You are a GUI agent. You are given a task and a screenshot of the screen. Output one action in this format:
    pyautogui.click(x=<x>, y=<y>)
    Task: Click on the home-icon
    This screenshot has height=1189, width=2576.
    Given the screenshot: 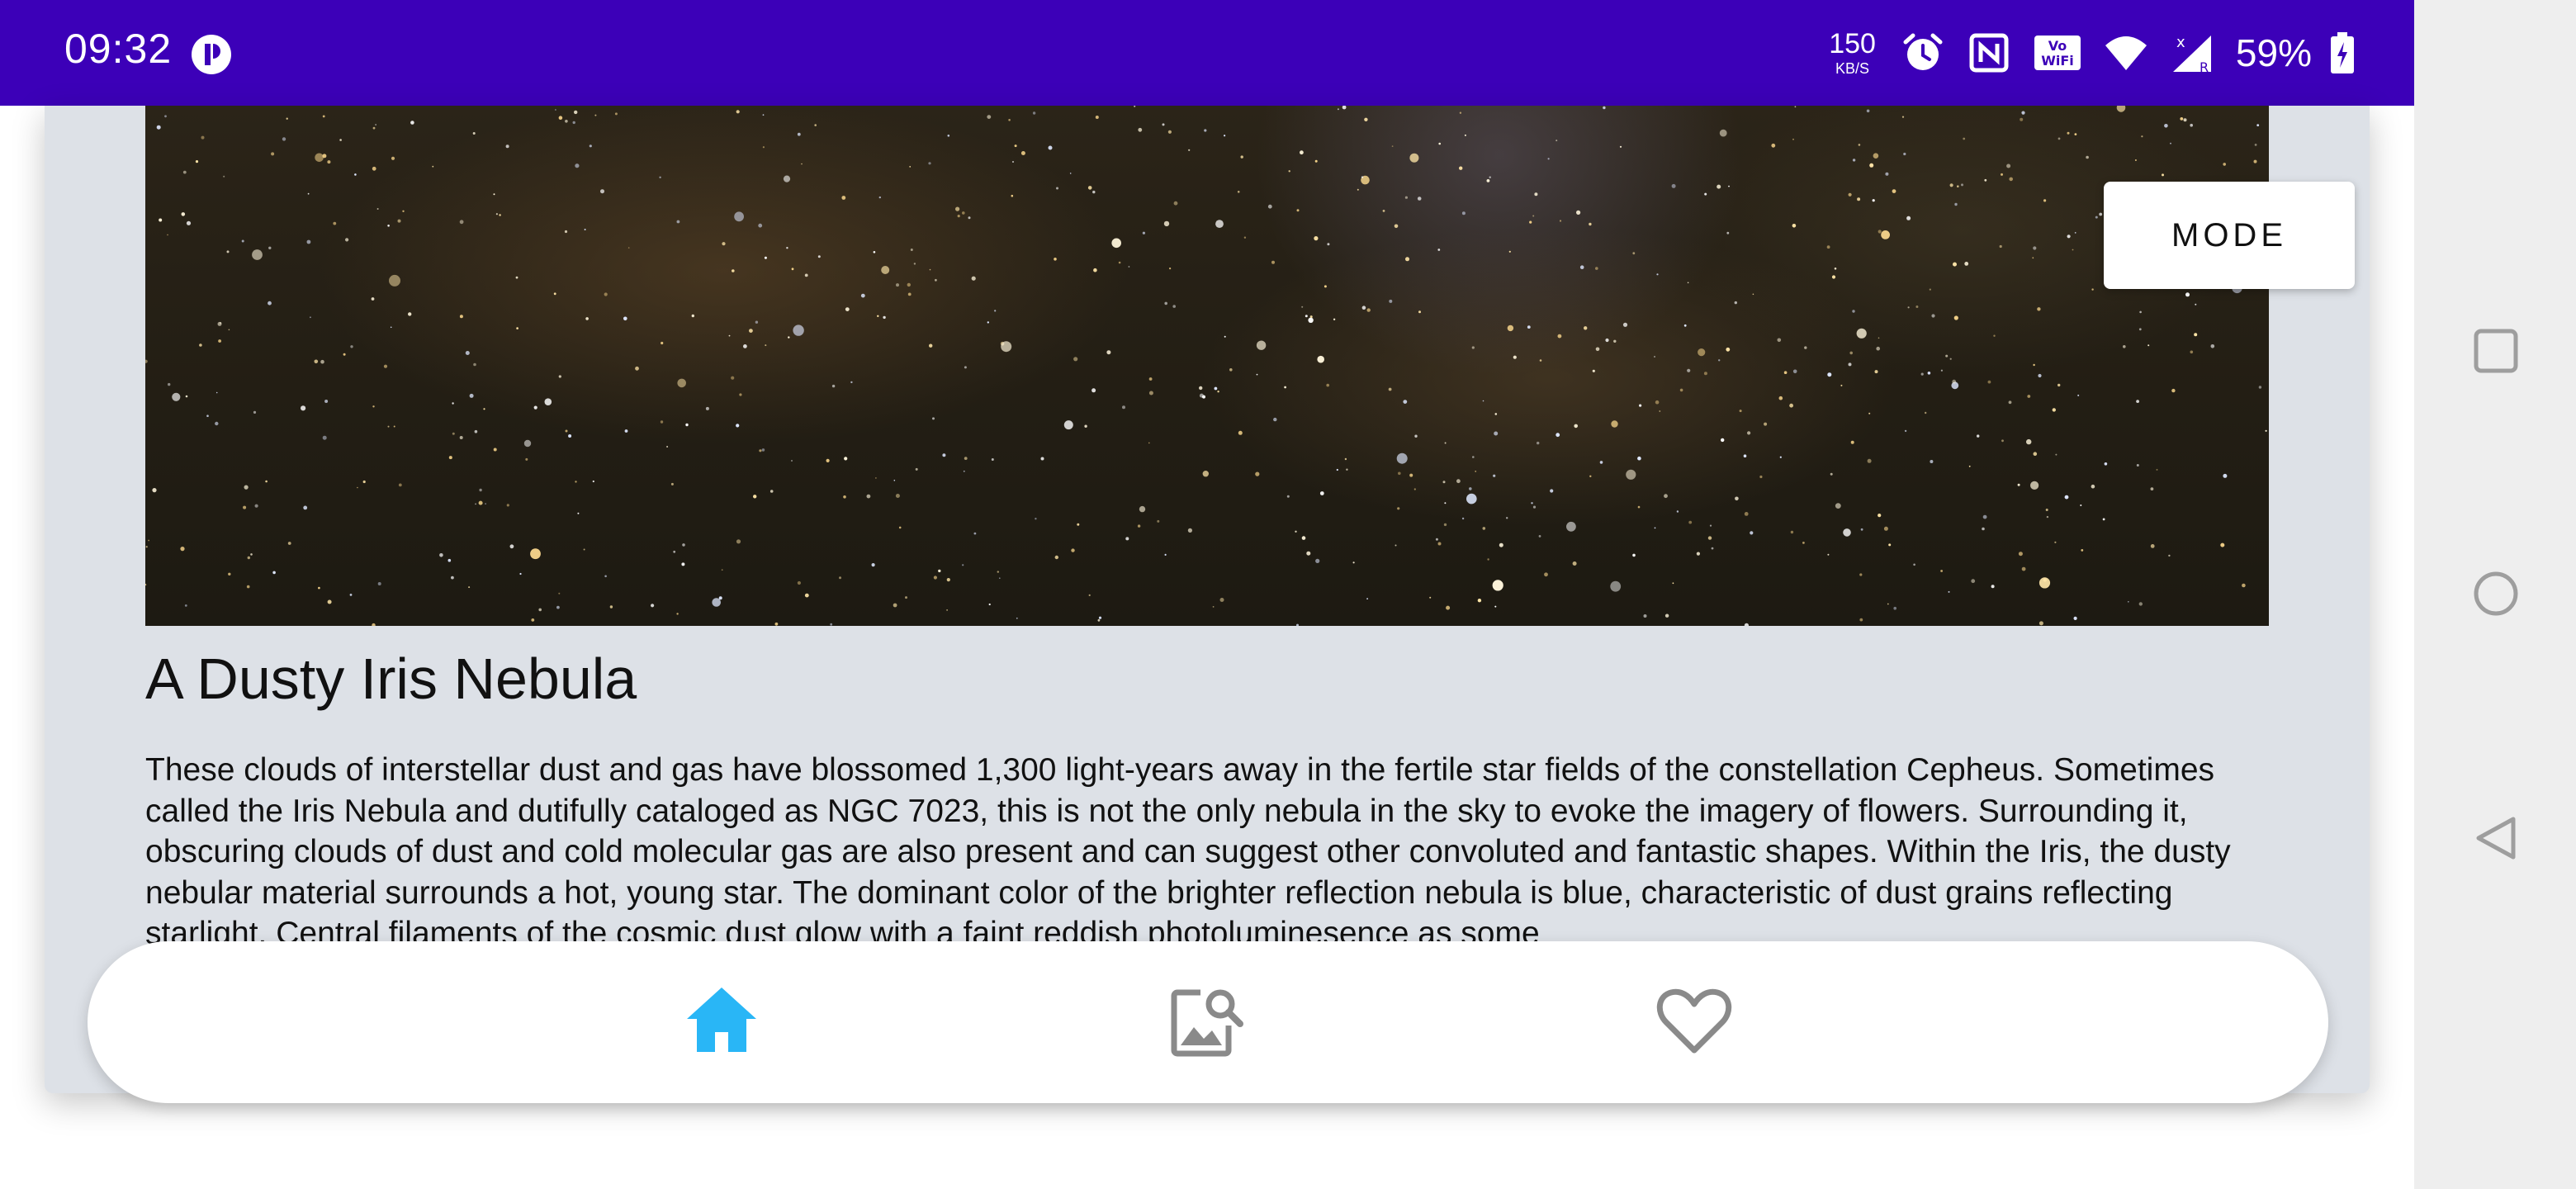 What is the action you would take?
    pyautogui.click(x=721, y=1020)
    